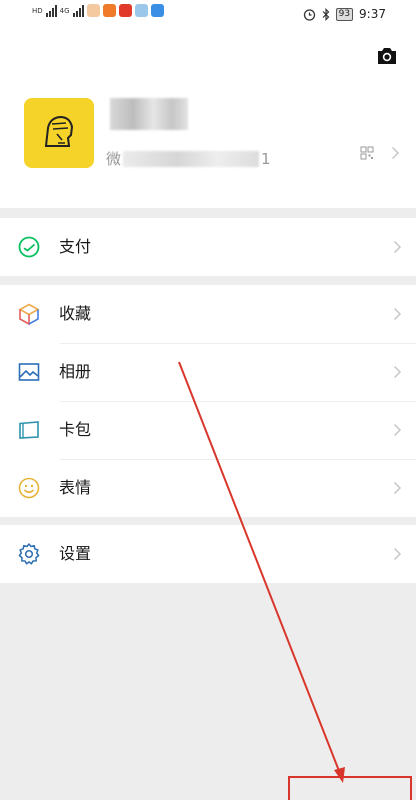  I want to click on settings-gear-icon, so click(29, 554).